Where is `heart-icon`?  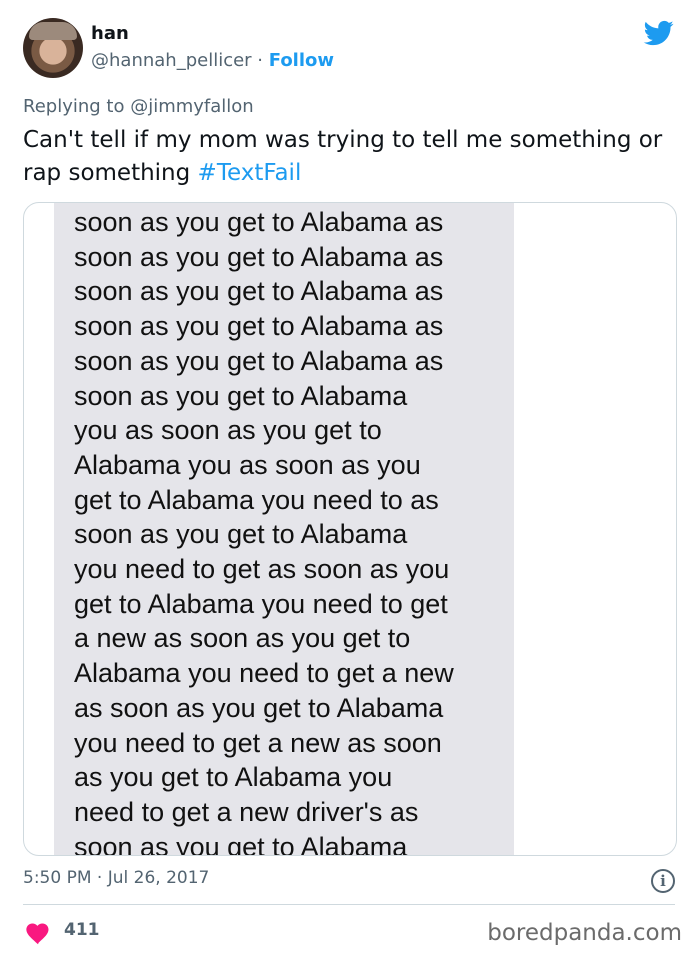 heart-icon is located at coordinates (38, 932).